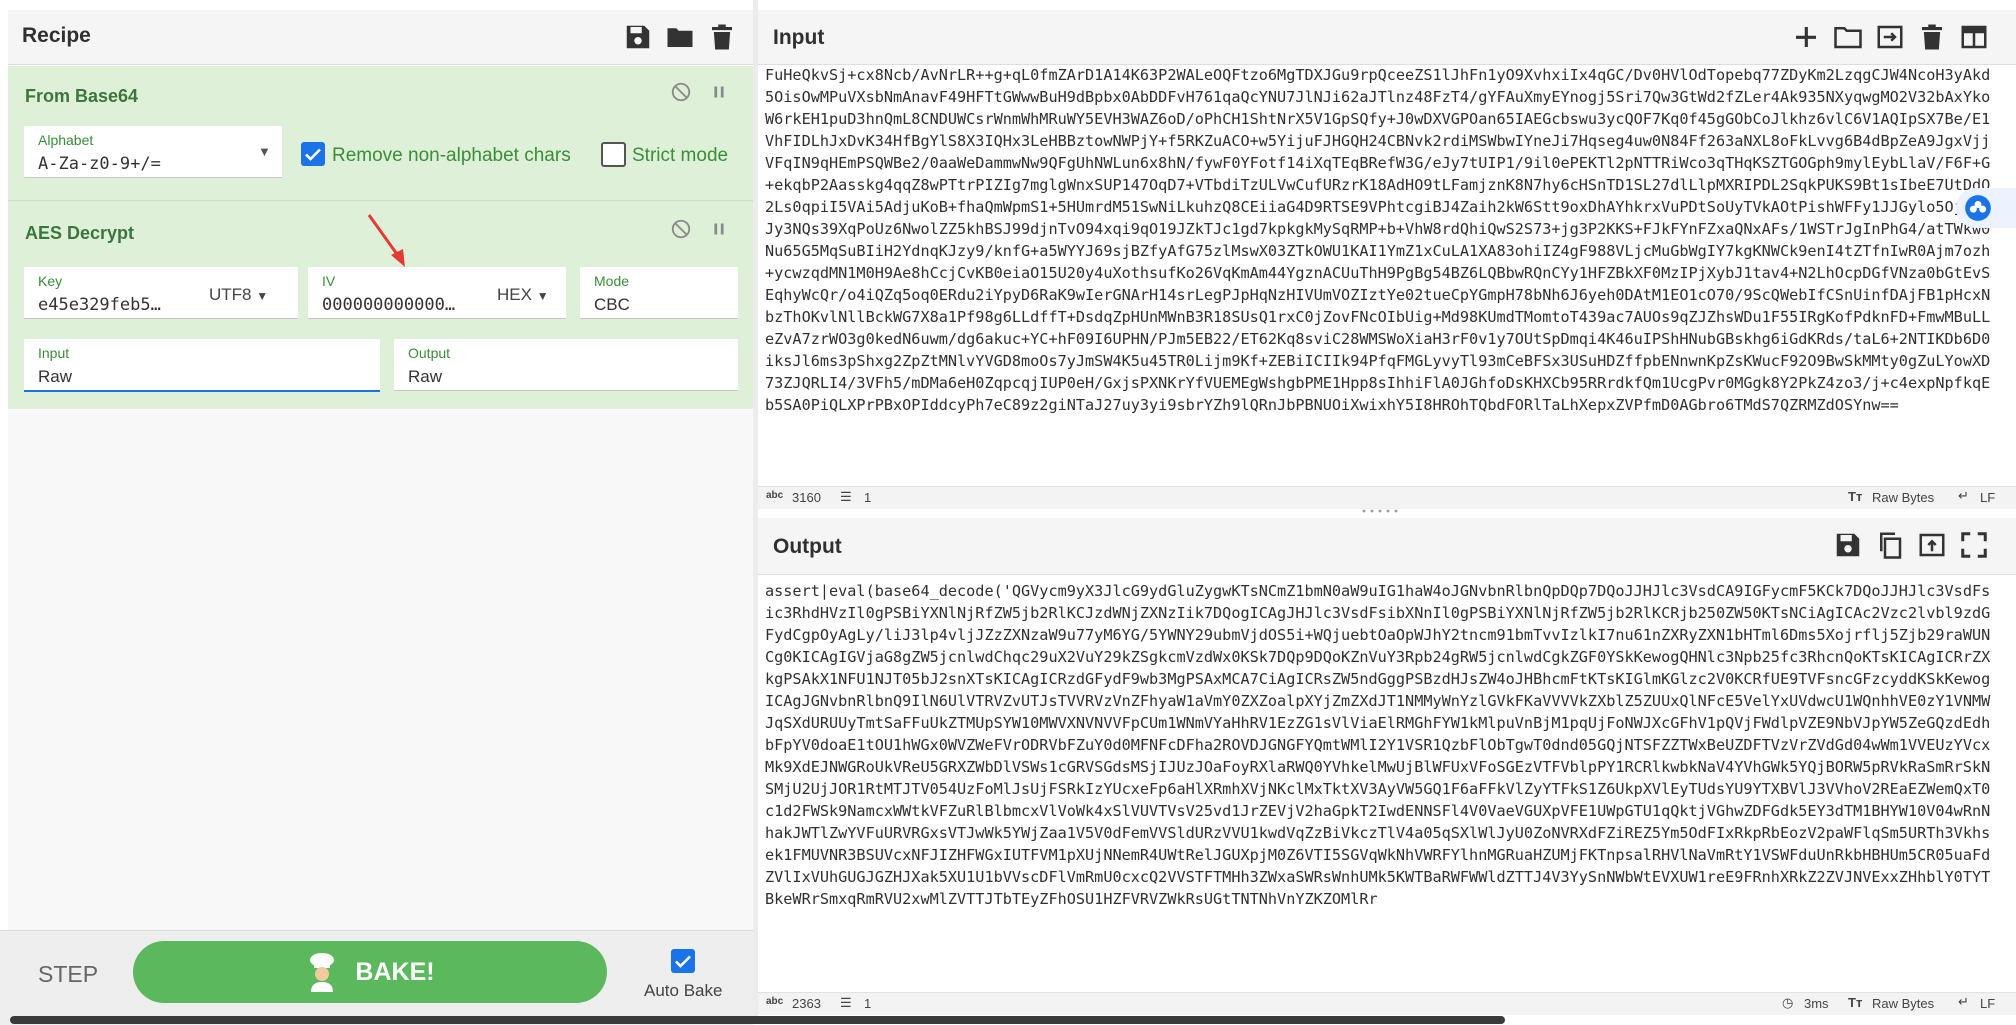  Describe the element at coordinates (386, 240) in the screenshot. I see `annotation-arrow-icon` at that location.